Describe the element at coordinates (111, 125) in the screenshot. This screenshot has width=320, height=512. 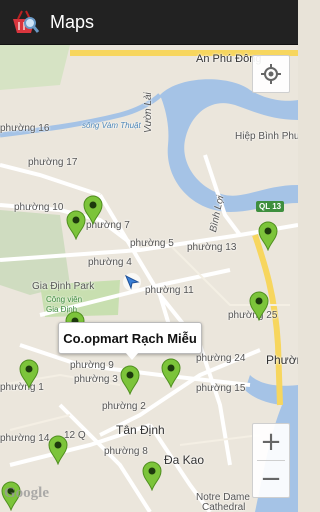
I see `map-label: sông Vàm Thuật` at that location.